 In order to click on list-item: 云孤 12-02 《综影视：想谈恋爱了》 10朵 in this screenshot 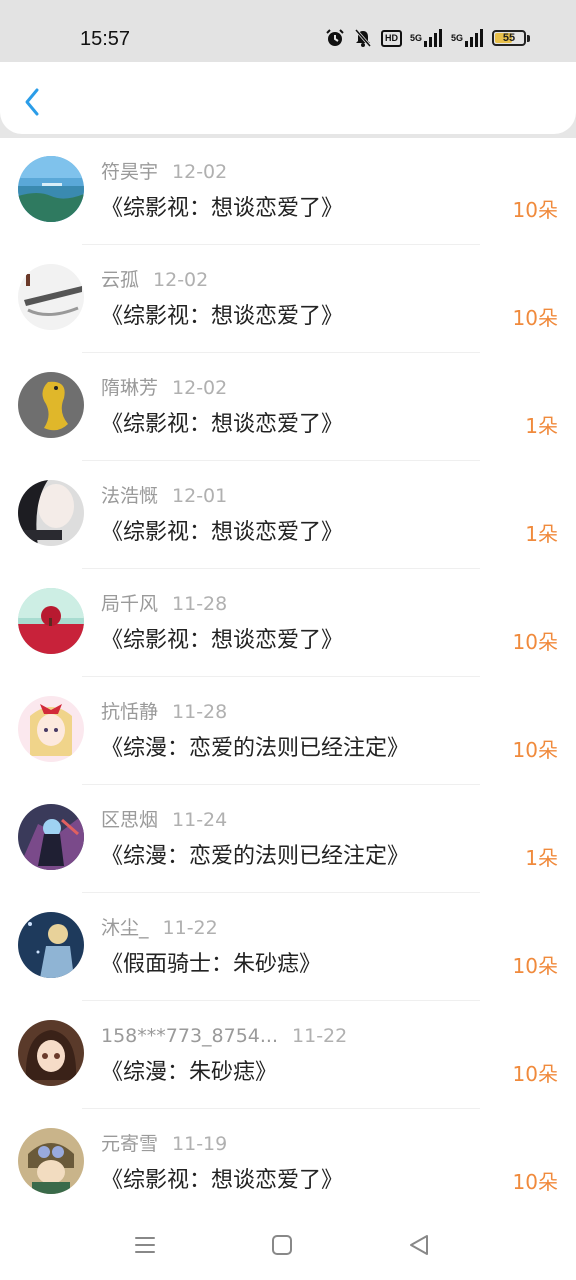, I will do `click(288, 300)`.